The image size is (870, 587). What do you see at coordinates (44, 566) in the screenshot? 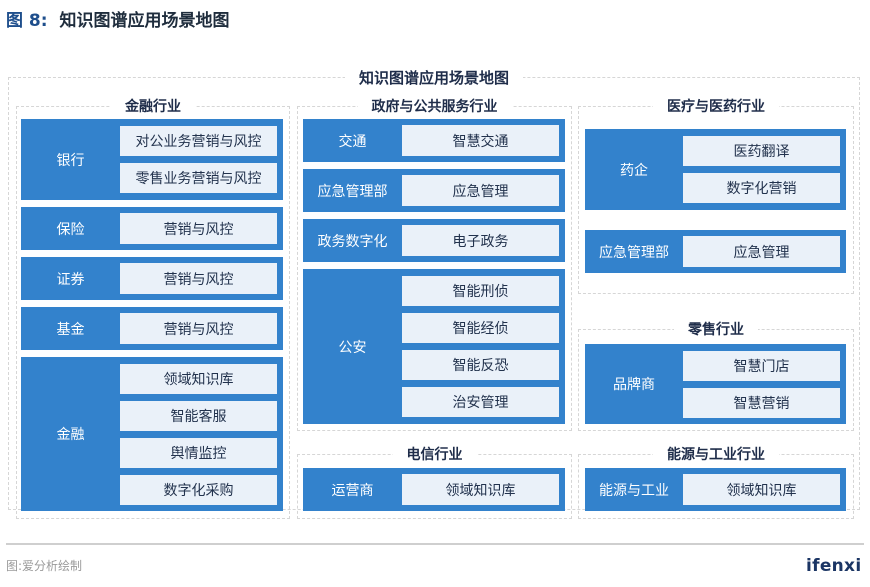
I see `source-note: 图:爱分析绘制` at bounding box center [44, 566].